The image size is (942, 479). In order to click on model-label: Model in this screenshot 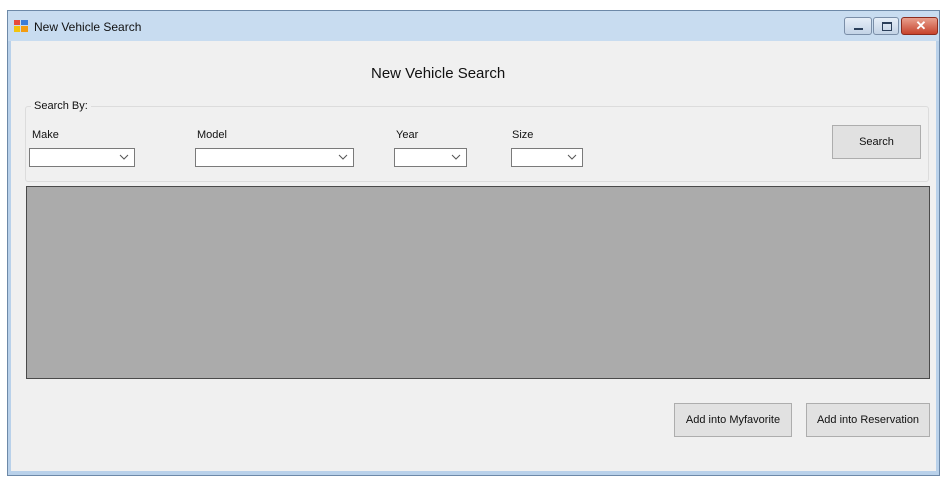, I will do `click(212, 135)`.